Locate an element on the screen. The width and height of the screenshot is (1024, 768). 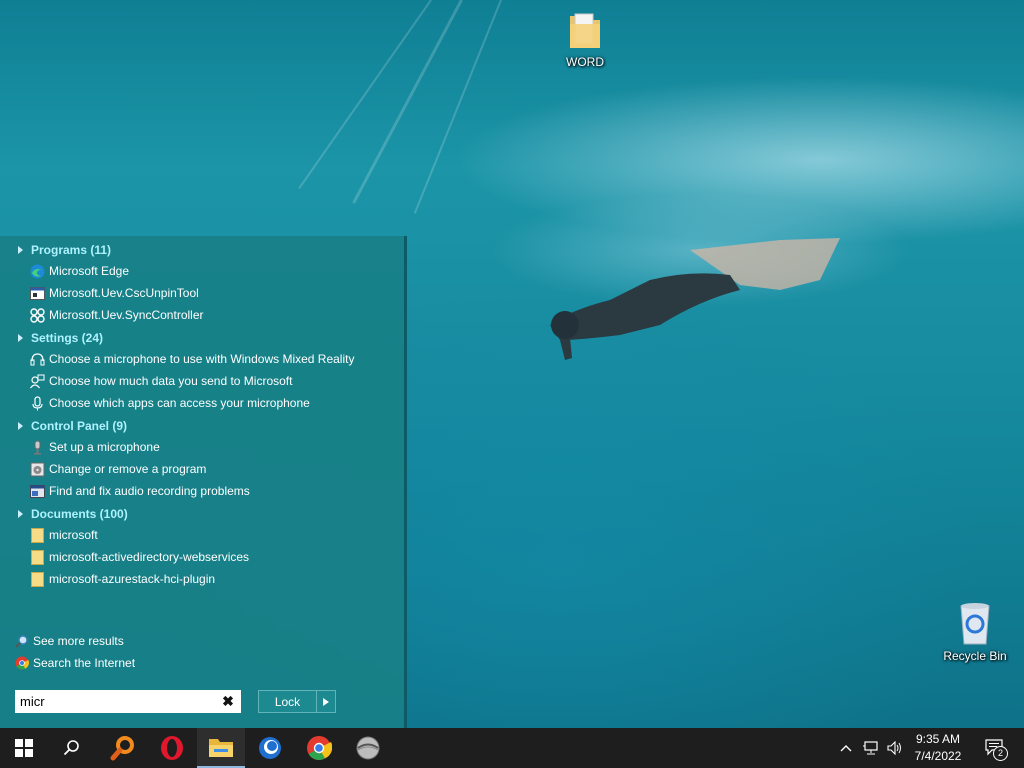
taskbar-app-file-explorer is located at coordinates (221, 748).